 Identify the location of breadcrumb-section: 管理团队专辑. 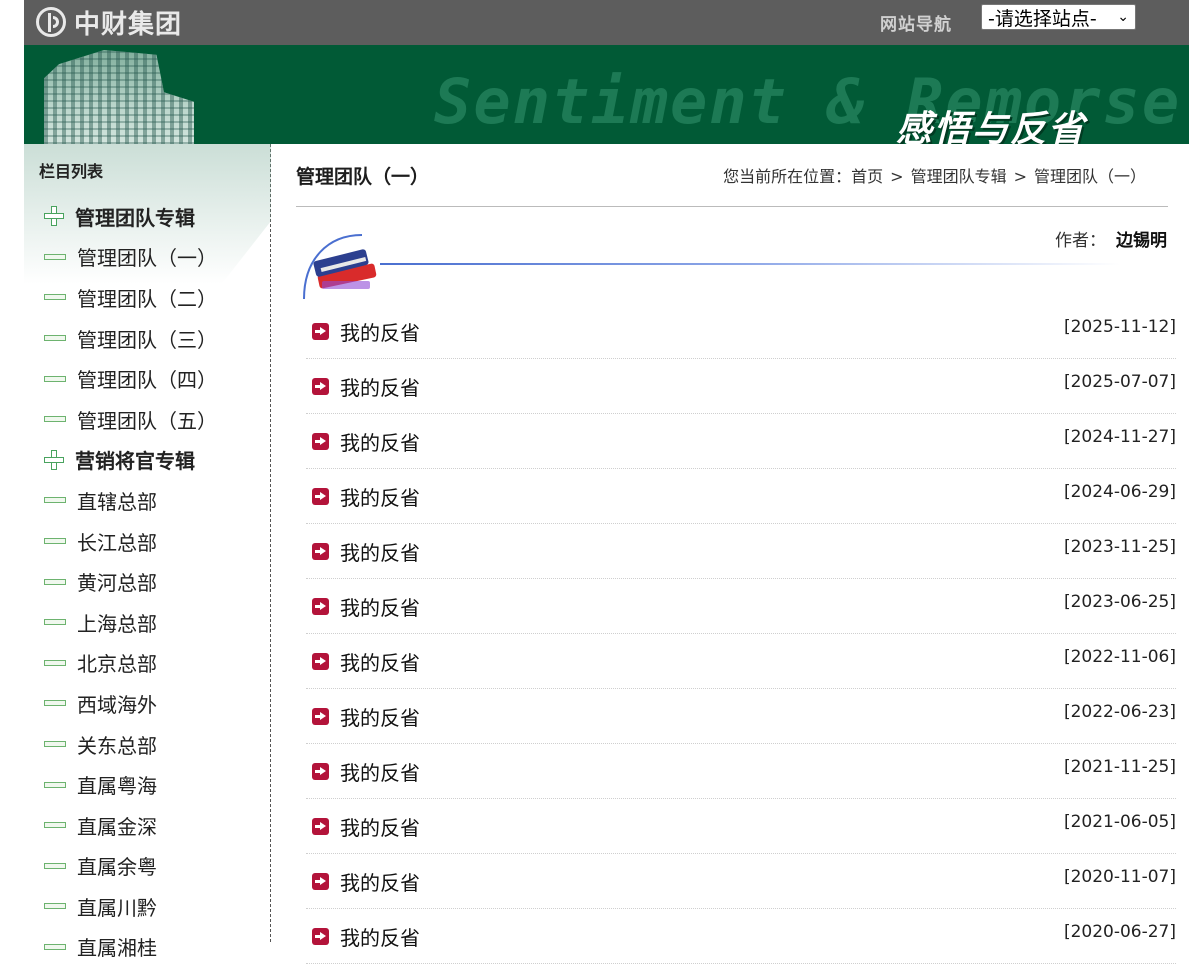
(959, 176).